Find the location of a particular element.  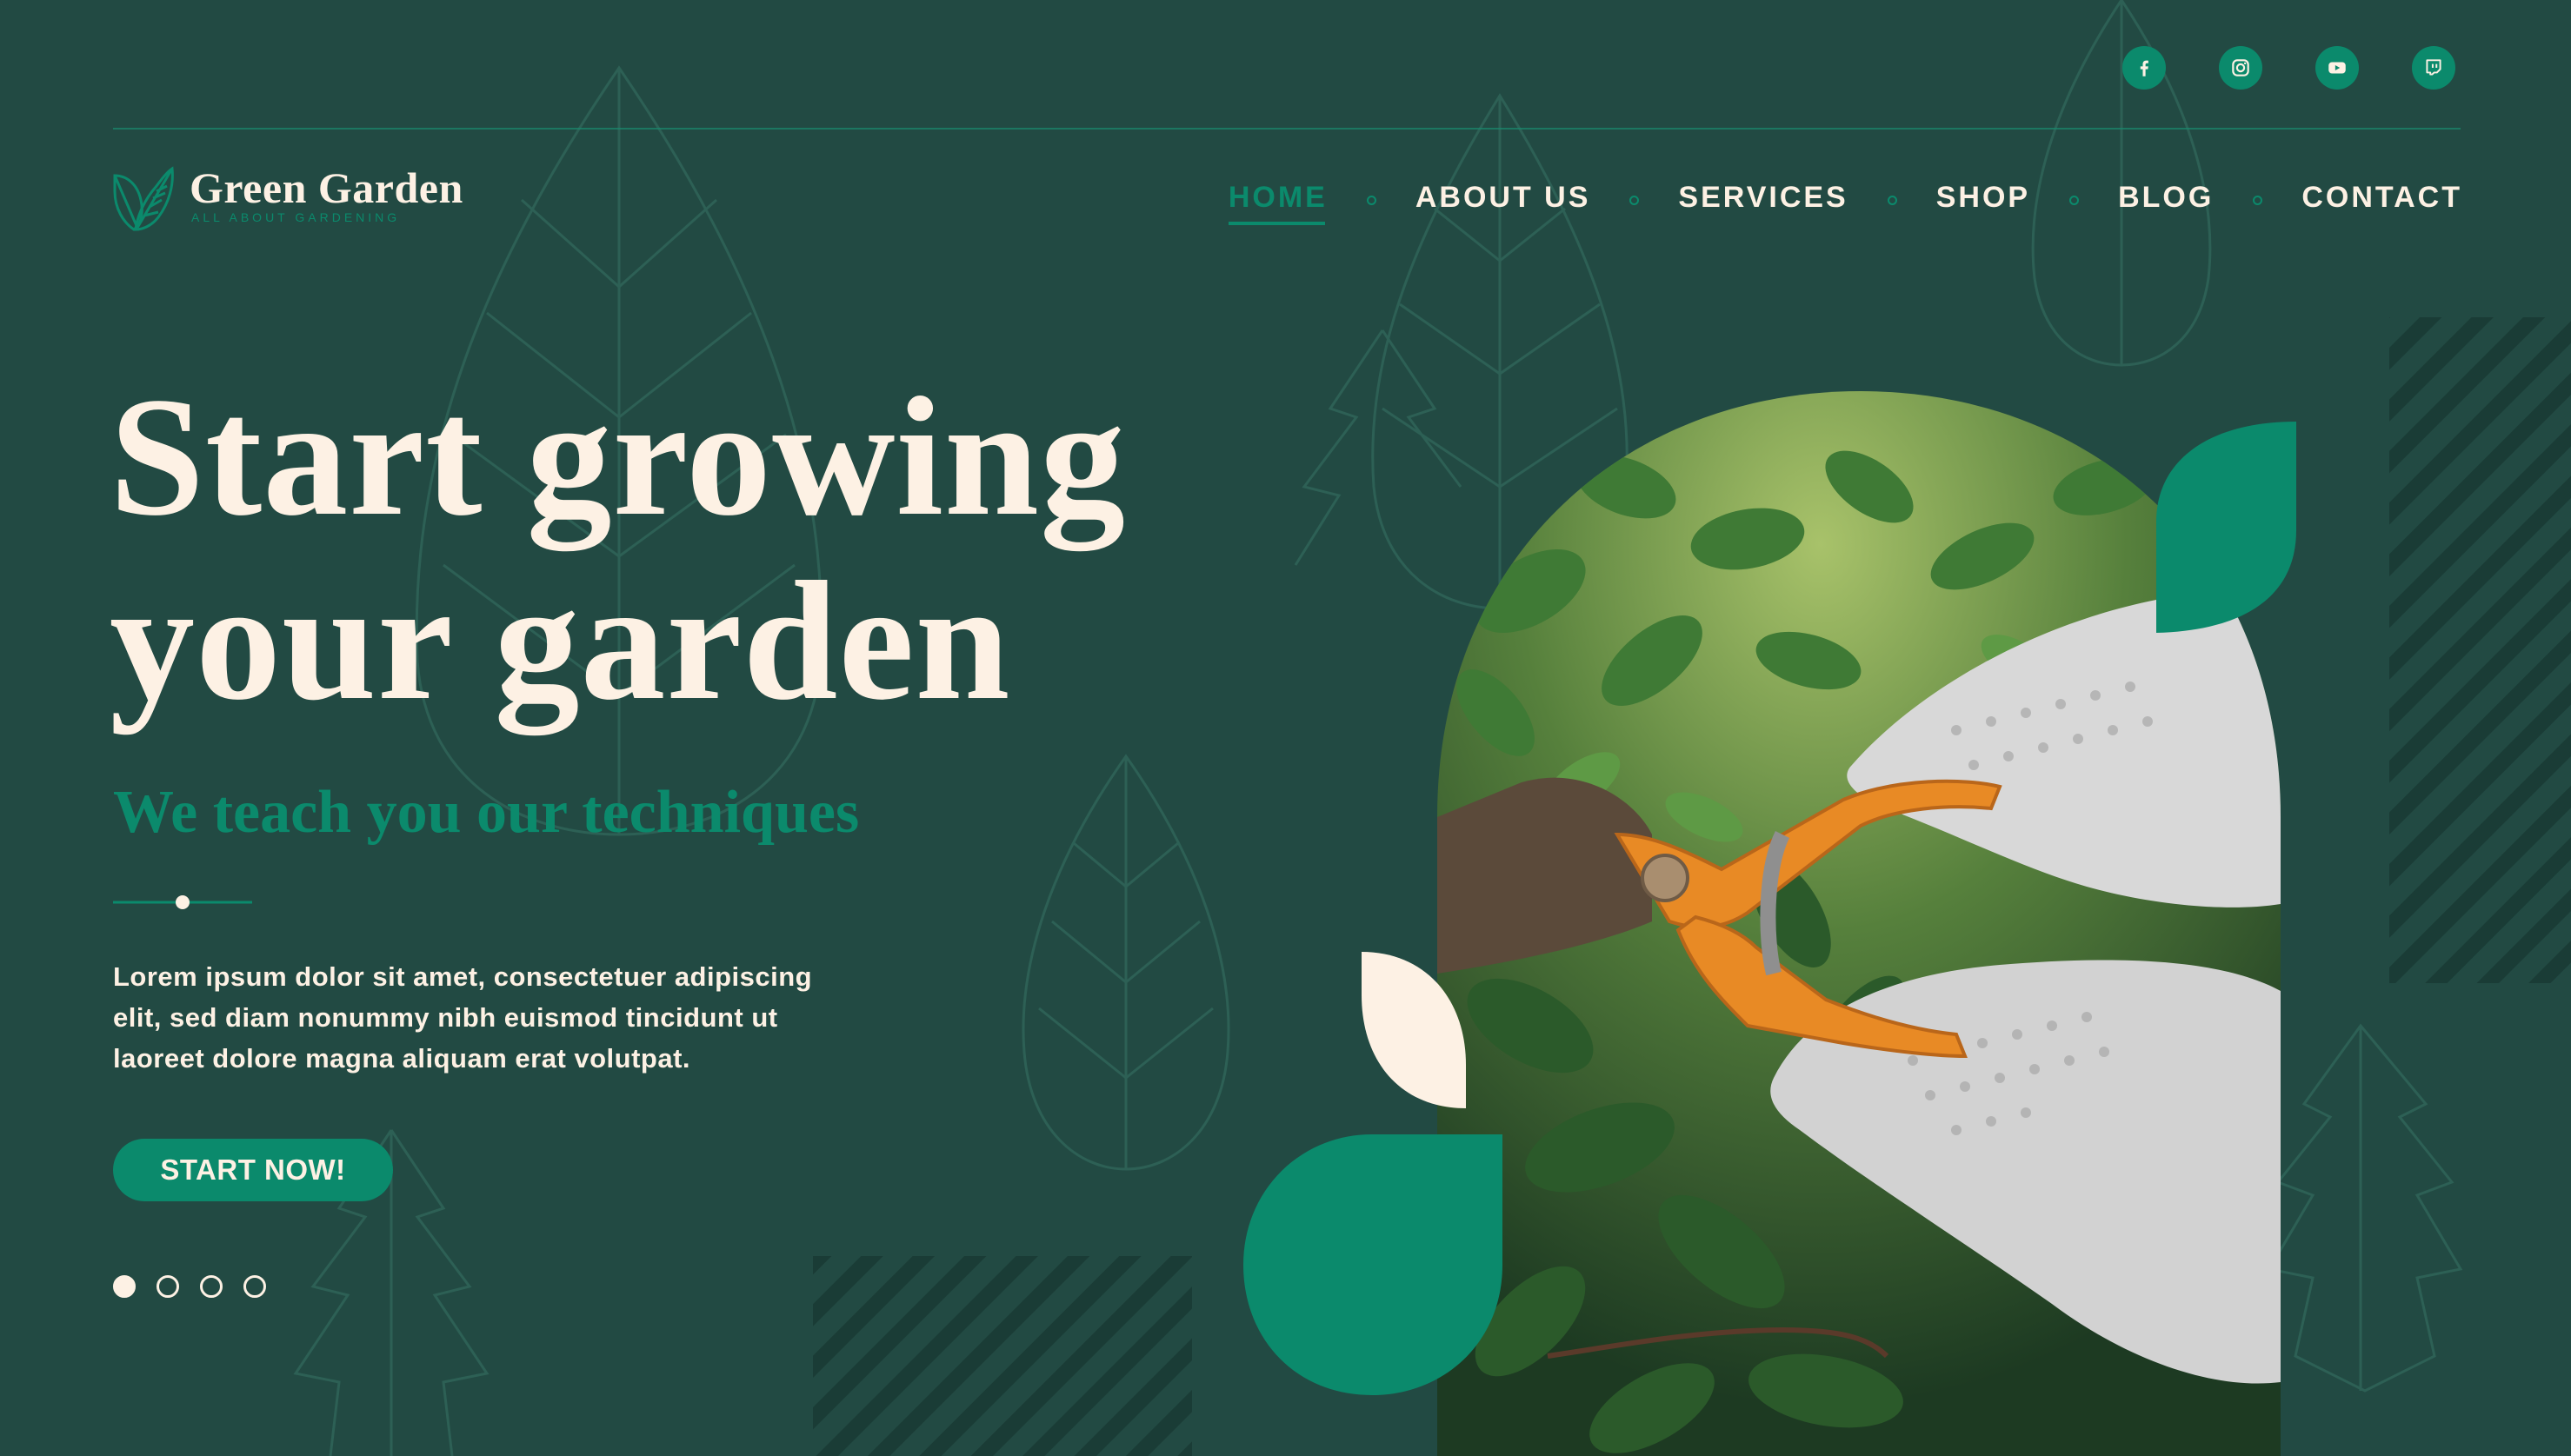

logo-tagline: ALL ABOUT GARDENING is located at coordinates (296, 217).